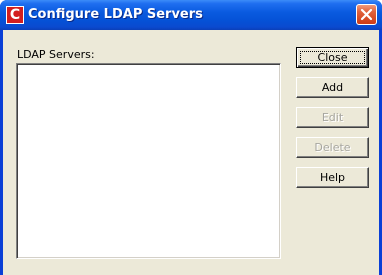 The width and height of the screenshot is (382, 275). I want to click on window-close-button, so click(366, 14).